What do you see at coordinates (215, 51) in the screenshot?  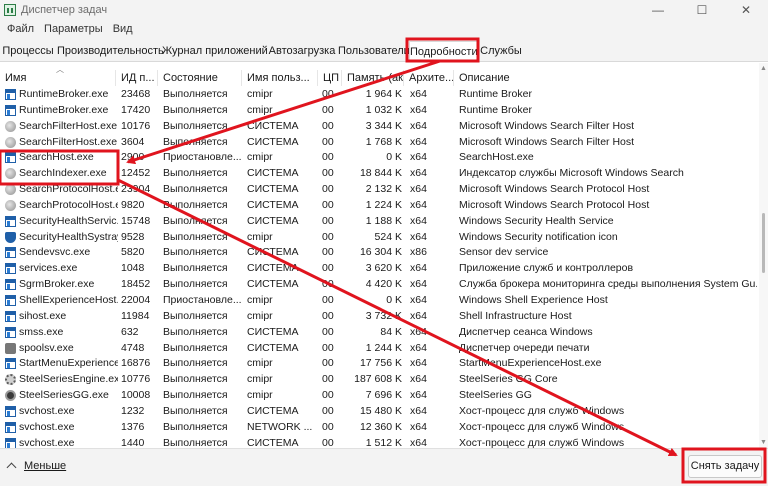 I see `tab-app-history: Журнал приложений` at bounding box center [215, 51].